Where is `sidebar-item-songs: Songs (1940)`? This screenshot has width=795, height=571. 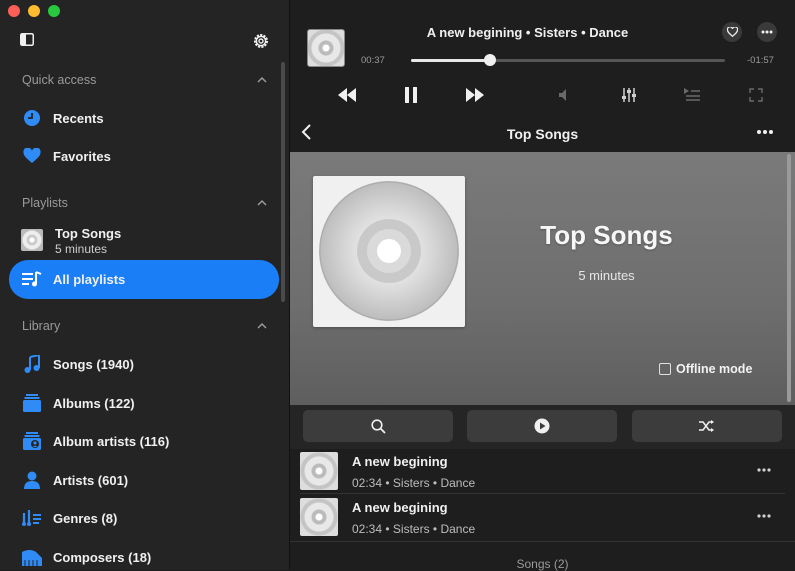
sidebar-item-songs: Songs (1940) is located at coordinates (144, 364).